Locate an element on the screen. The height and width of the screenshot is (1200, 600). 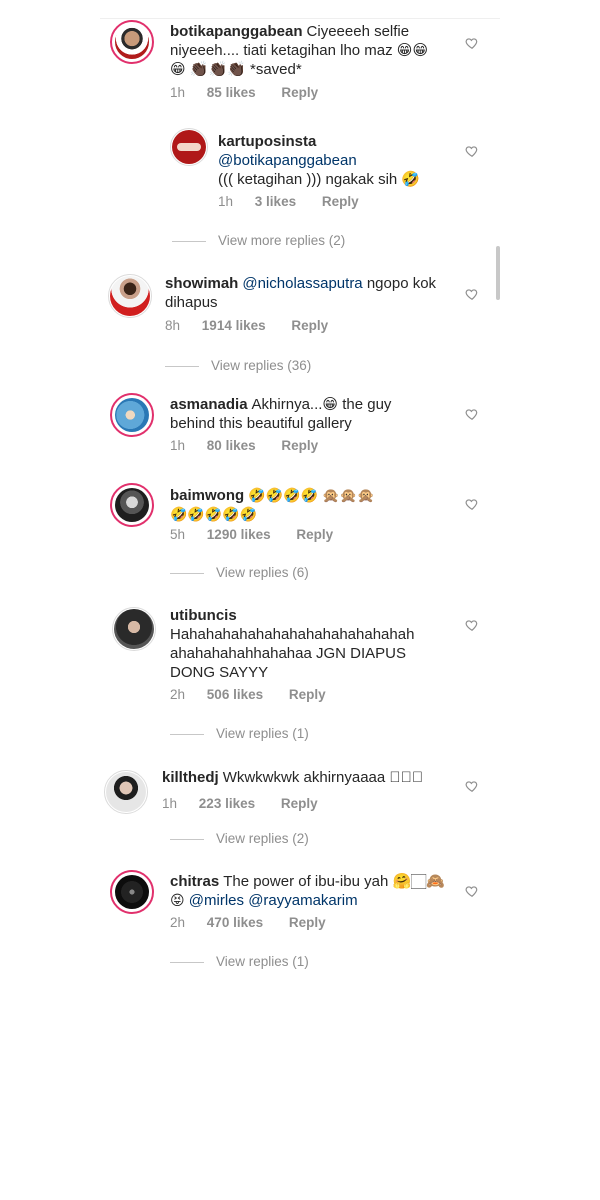
comment-text: baimwong 🤣🤣🤣🤣 🙊🙊🙊 🤣🤣🤣🤣🤣 is located at coordinates (272, 505).